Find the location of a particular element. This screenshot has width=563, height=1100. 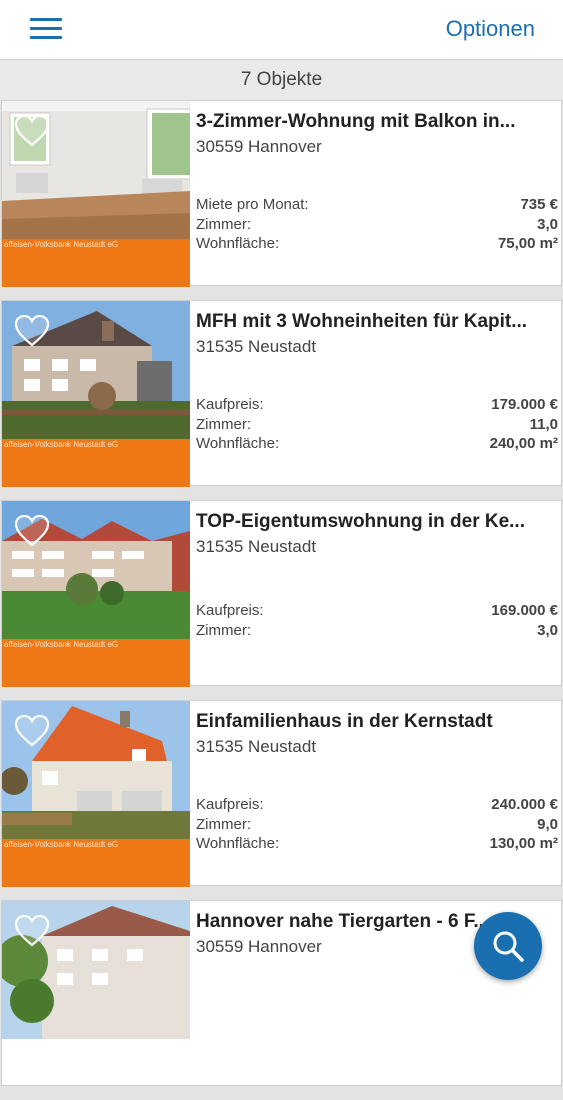

search-icon is located at coordinates (508, 946).